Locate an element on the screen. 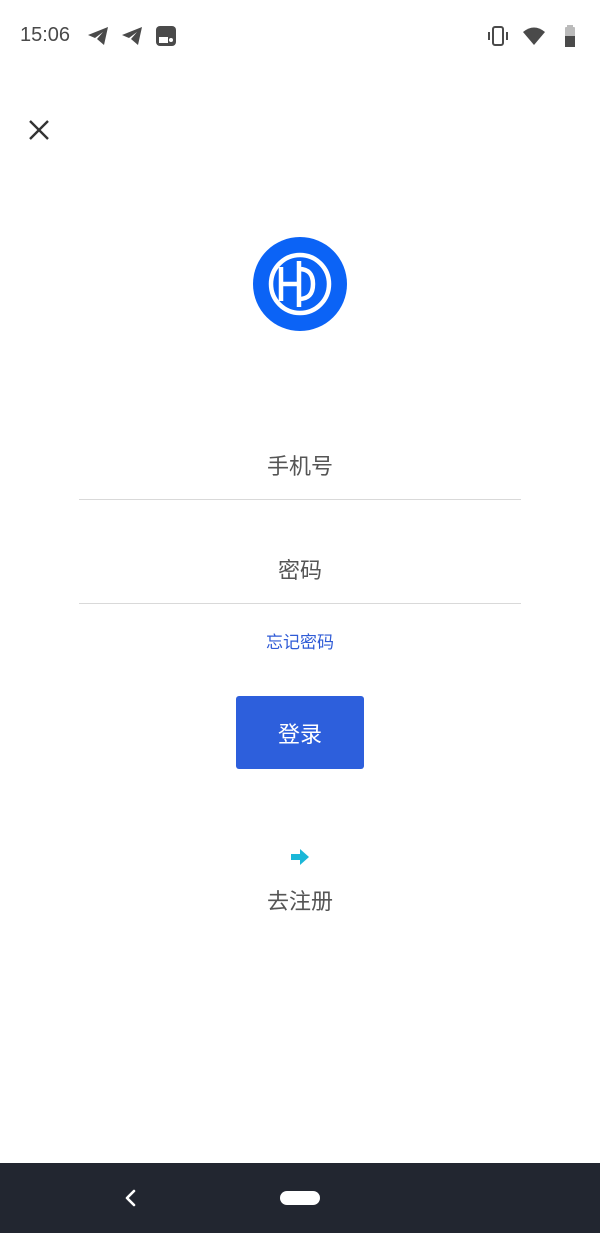  wifi-icon is located at coordinates (534, 36).